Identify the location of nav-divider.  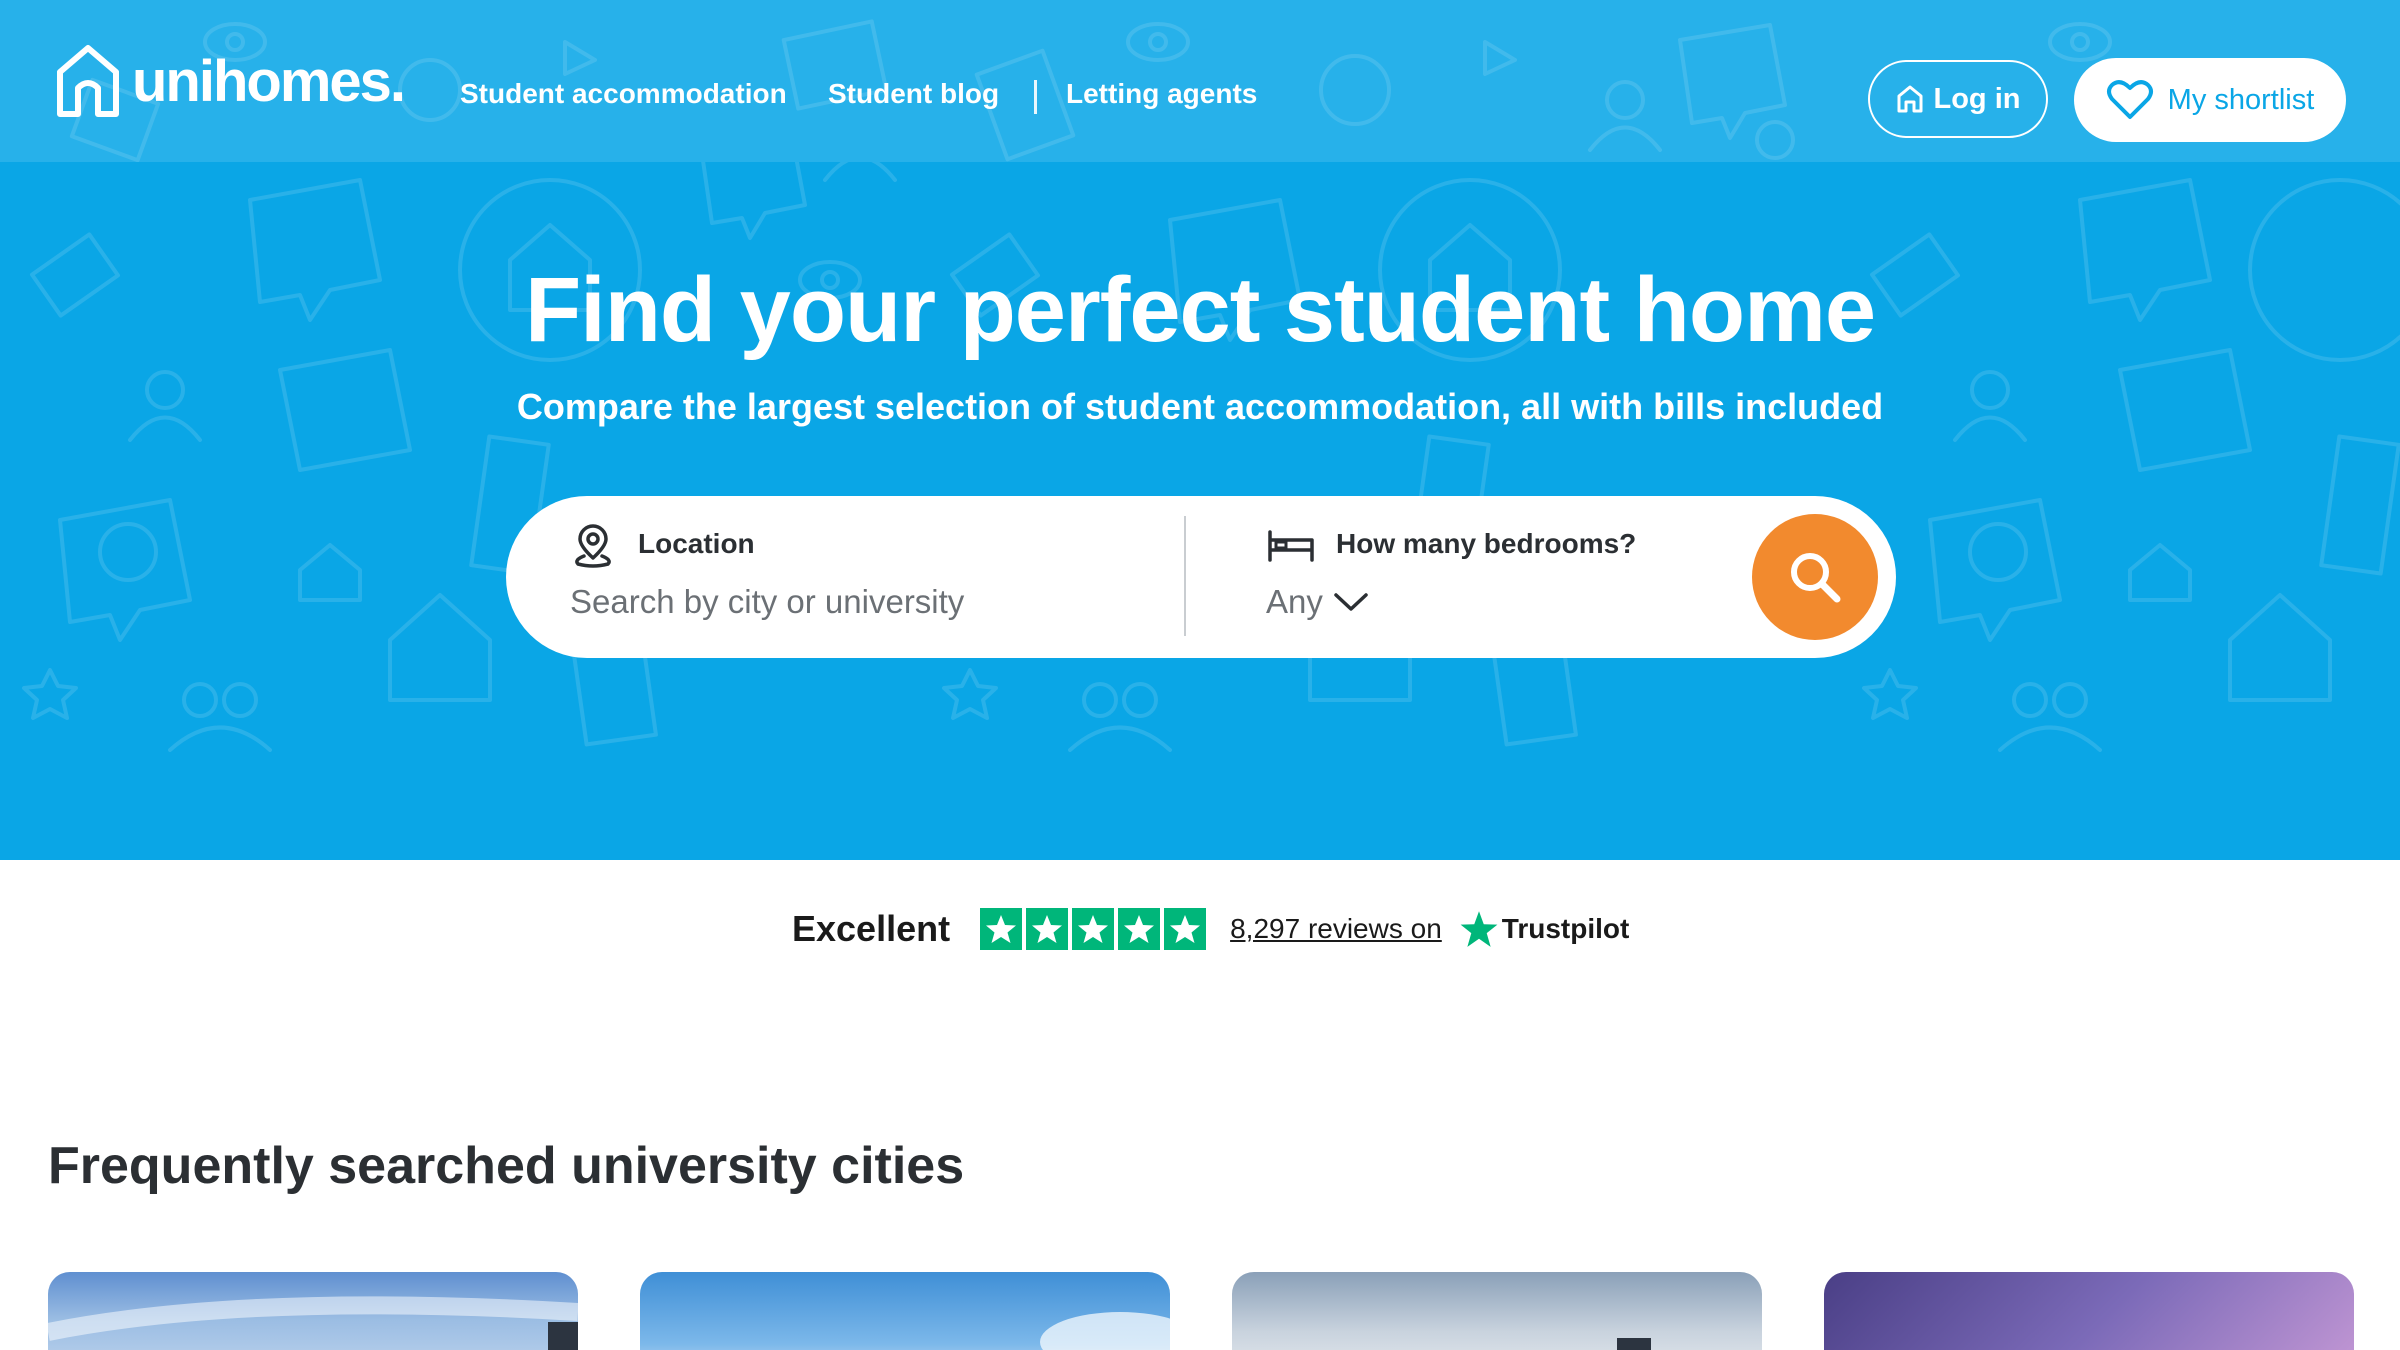
(1035, 97).